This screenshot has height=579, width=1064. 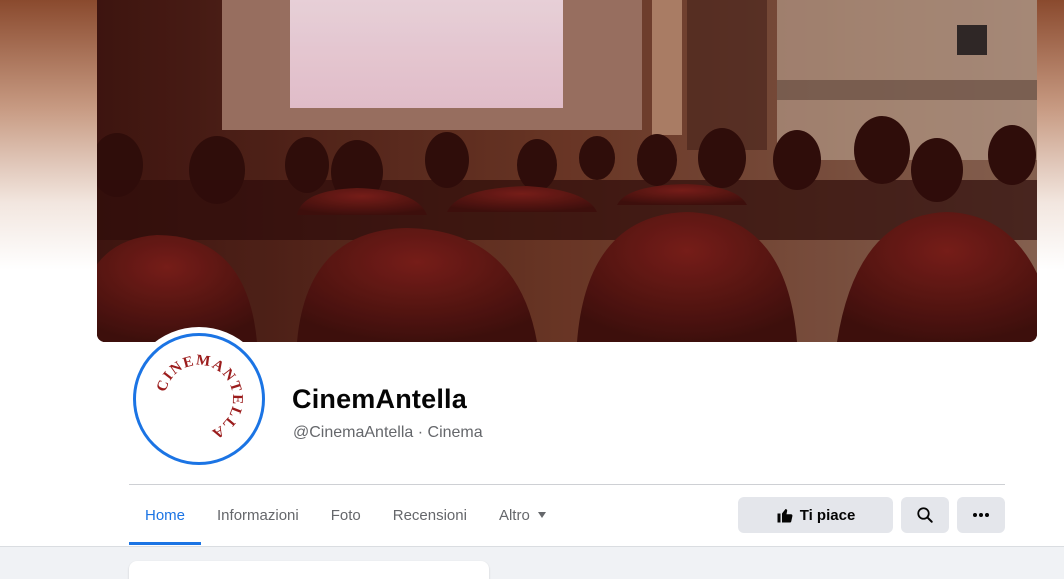 I want to click on tab-foto-label: Foto, so click(x=345, y=515).